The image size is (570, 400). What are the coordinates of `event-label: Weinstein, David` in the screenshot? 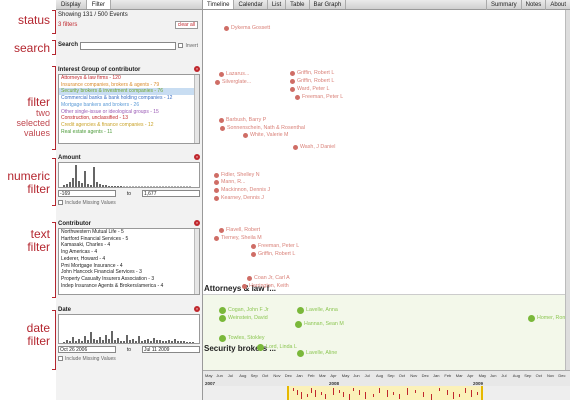 It's located at (248, 318).